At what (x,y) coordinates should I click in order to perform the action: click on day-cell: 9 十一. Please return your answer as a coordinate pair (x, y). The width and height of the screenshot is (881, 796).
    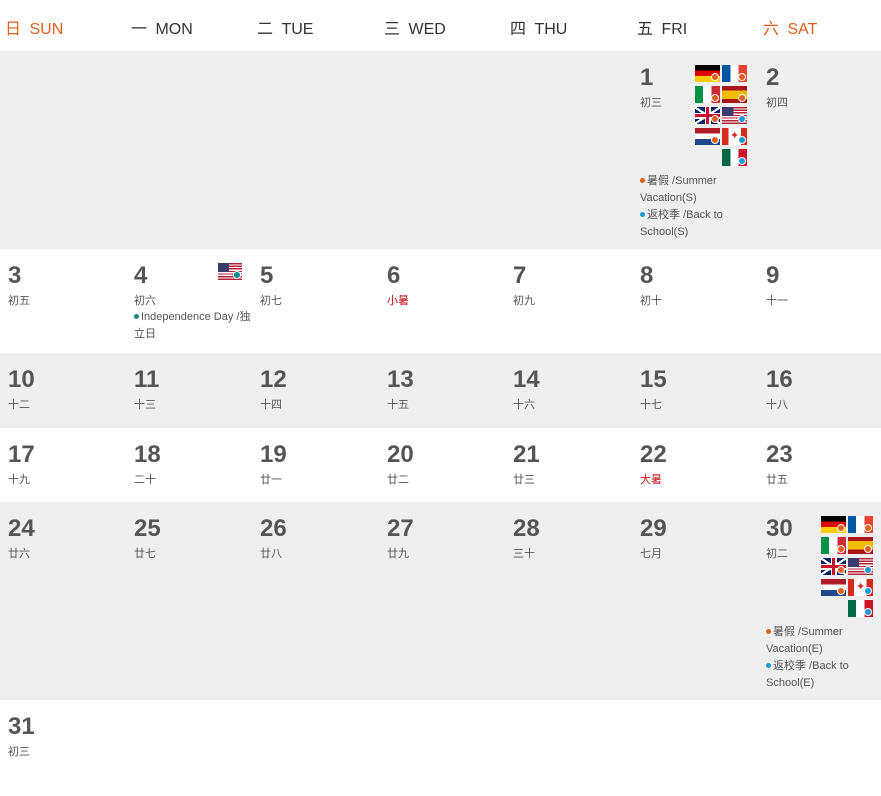
    Looking at the image, I should click on (819, 301).